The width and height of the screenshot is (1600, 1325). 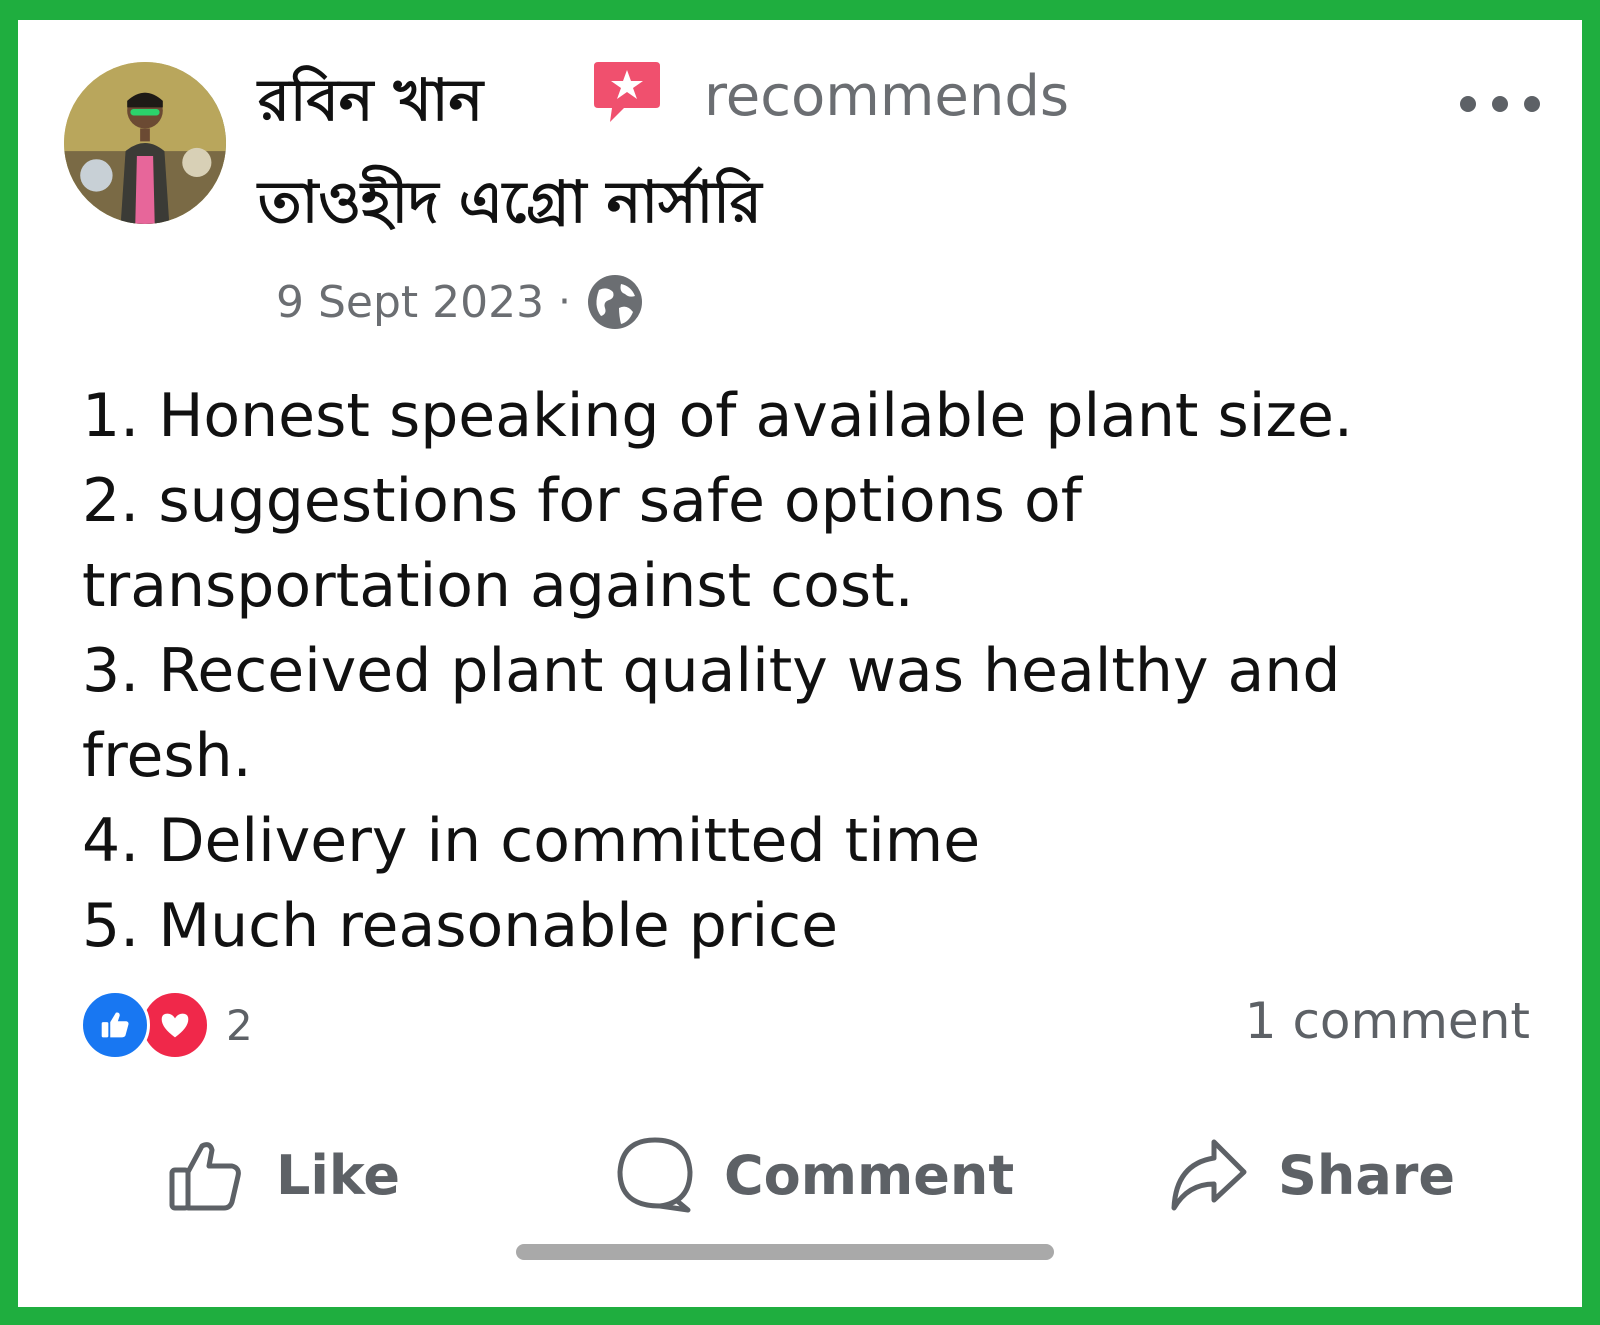 I want to click on recommends-label: recommends, so click(x=887, y=96).